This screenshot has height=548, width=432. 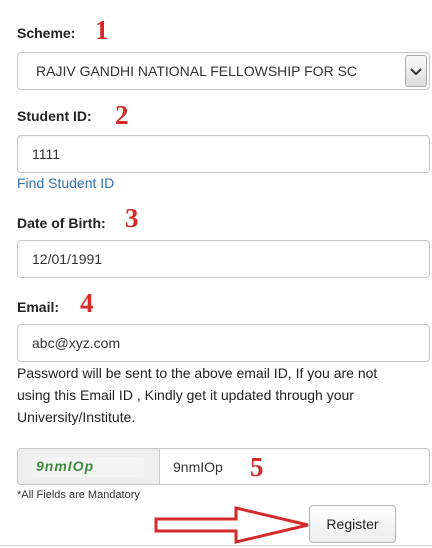 I want to click on annotation-number-1: 1, so click(x=102, y=30).